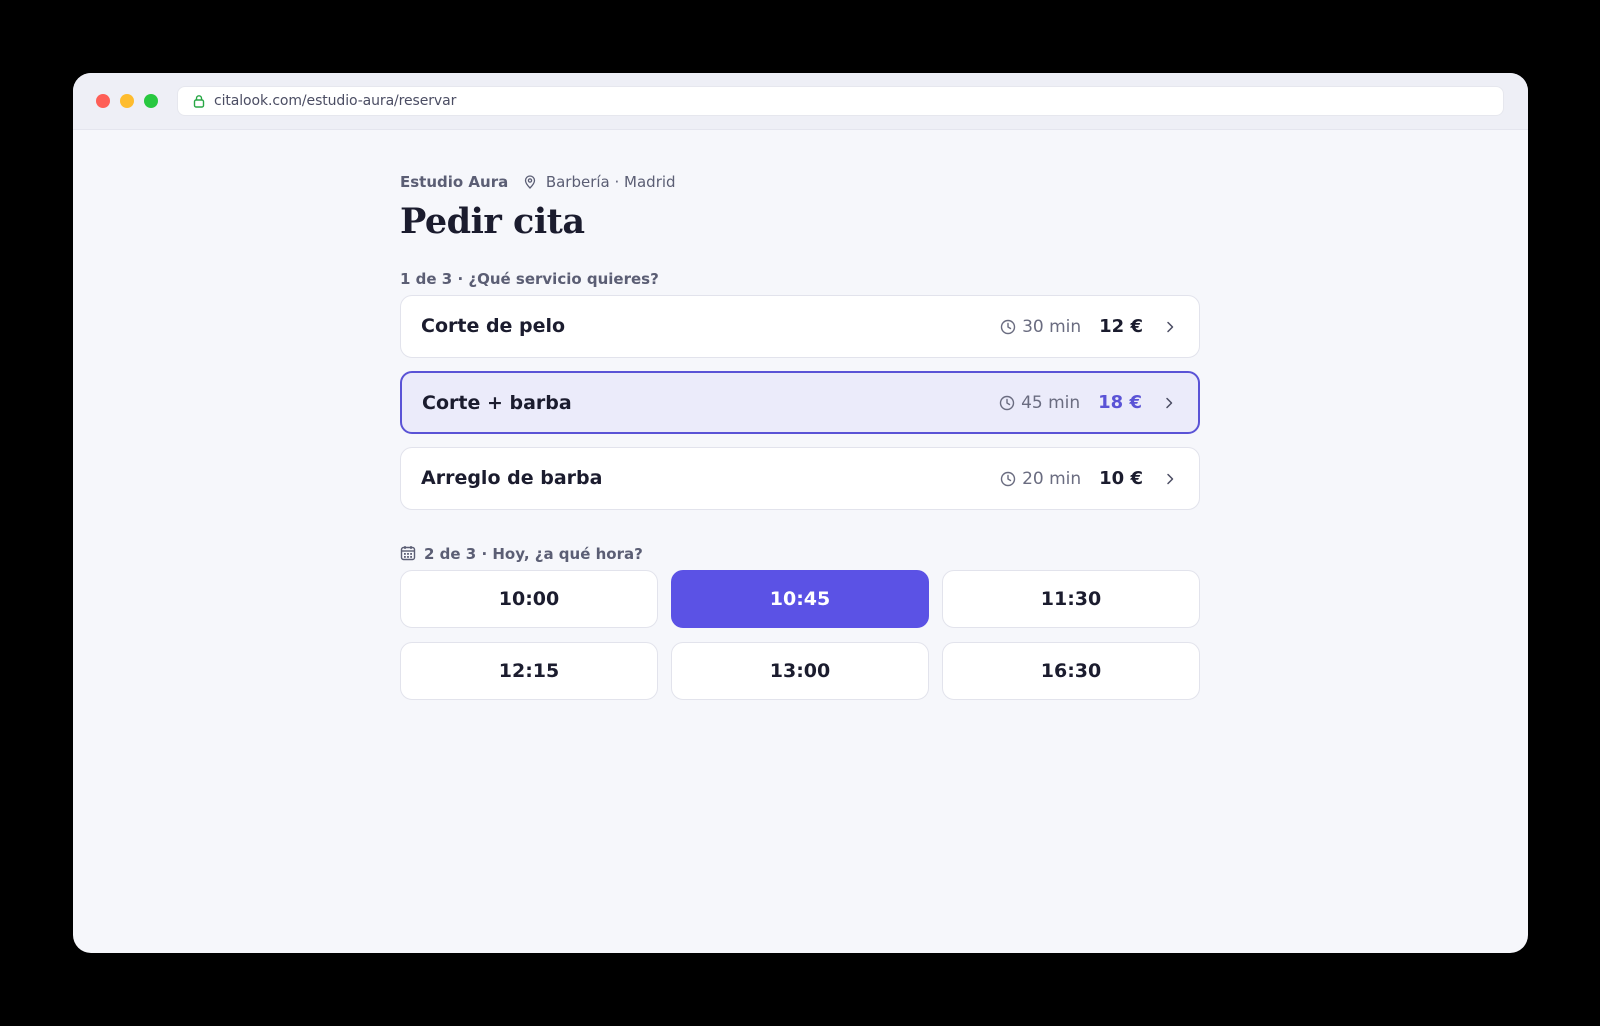 The height and width of the screenshot is (1026, 1600). Describe the element at coordinates (840, 101) in the screenshot. I see `address-bar: citalook.com/estudio-aura/reservar` at that location.